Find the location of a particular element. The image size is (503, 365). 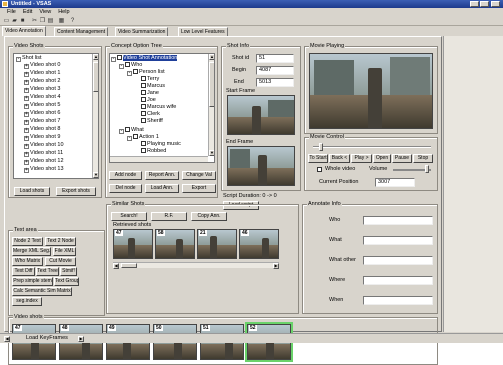

shot-list-scrollbar: ▲ ▼ is located at coordinates (95, 116).